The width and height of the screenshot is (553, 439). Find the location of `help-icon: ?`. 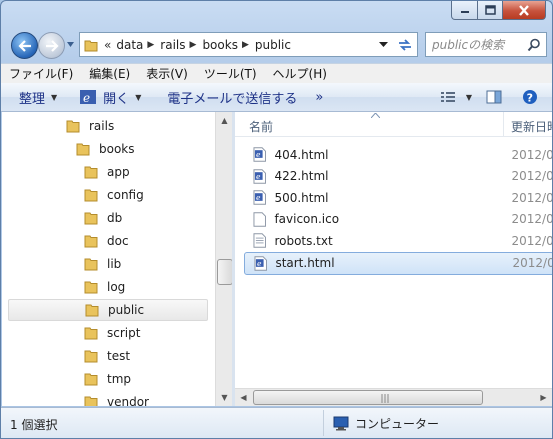

help-icon: ? is located at coordinates (530, 97).